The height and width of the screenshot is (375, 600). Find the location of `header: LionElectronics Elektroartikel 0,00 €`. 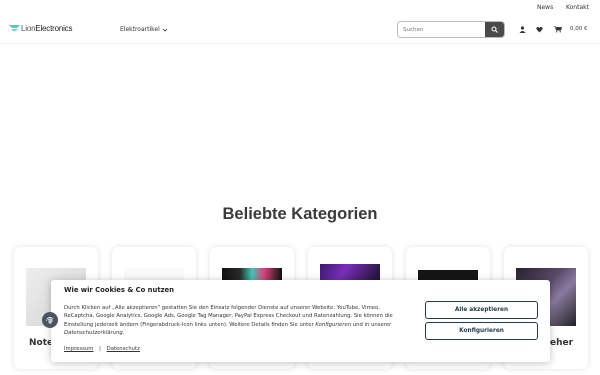

header: LionElectronics Elektroartikel 0,00 € is located at coordinates (300, 28).